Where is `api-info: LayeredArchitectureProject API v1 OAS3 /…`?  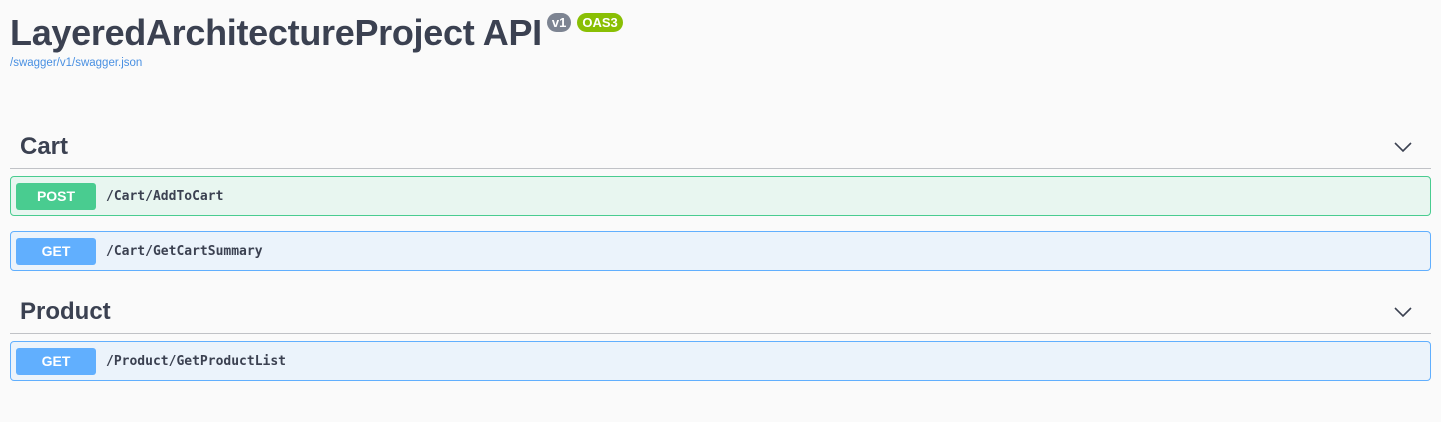 api-info: LayeredArchitectureProject API v1 OAS3 /… is located at coordinates (316, 40).